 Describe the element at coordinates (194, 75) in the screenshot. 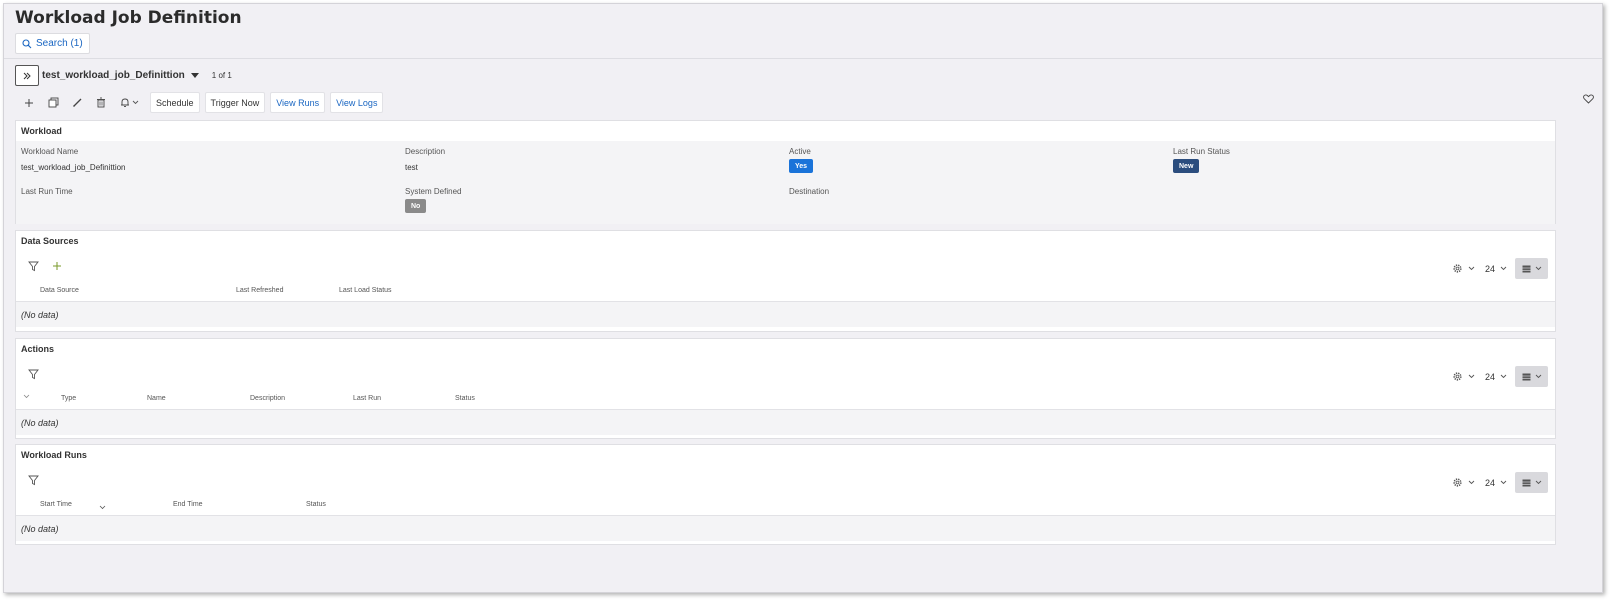

I see `record-dropdown-caret-icon` at that location.